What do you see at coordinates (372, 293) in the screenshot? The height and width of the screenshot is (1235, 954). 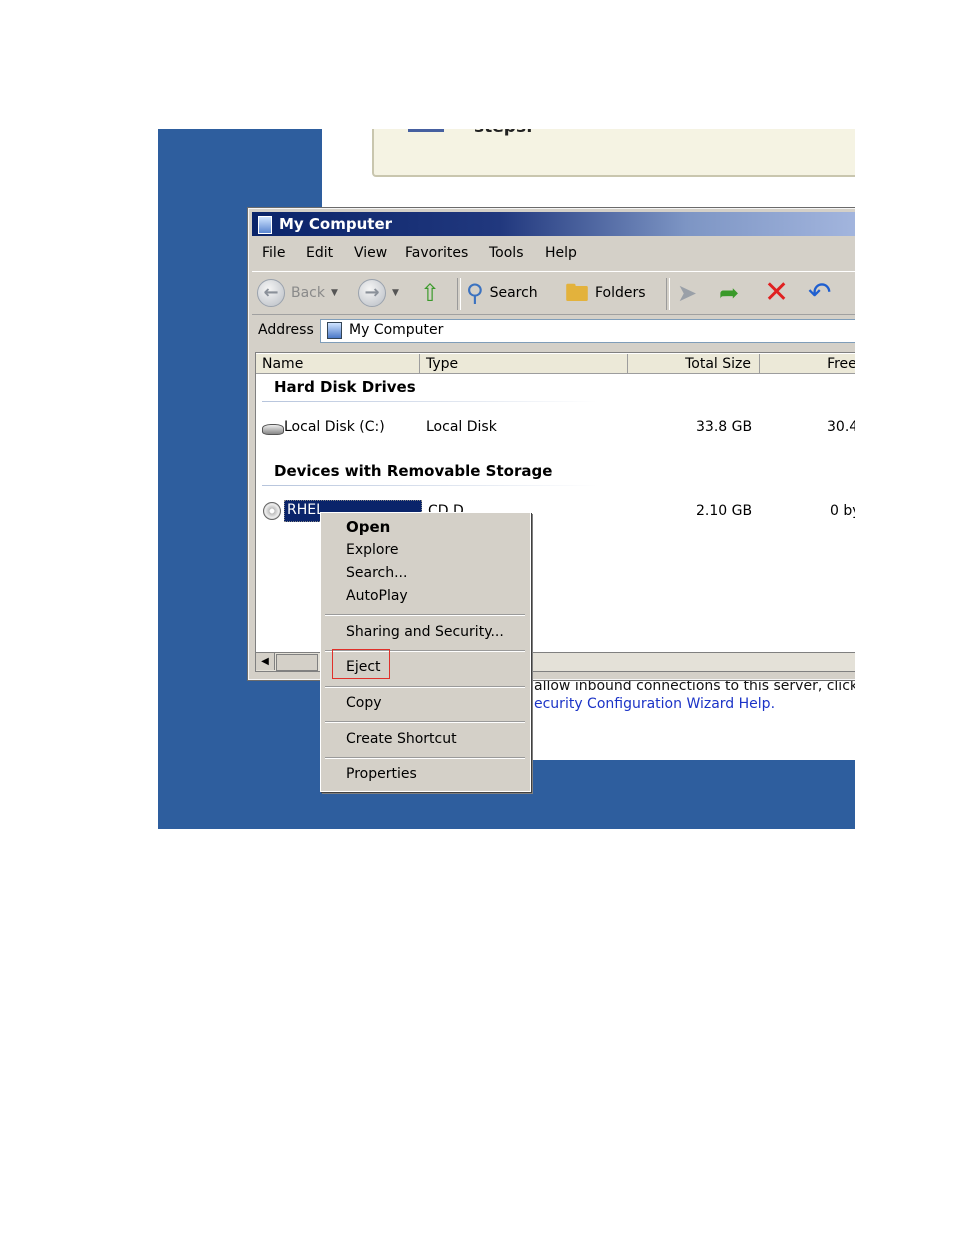 I see `forward-arrow-icon: →` at bounding box center [372, 293].